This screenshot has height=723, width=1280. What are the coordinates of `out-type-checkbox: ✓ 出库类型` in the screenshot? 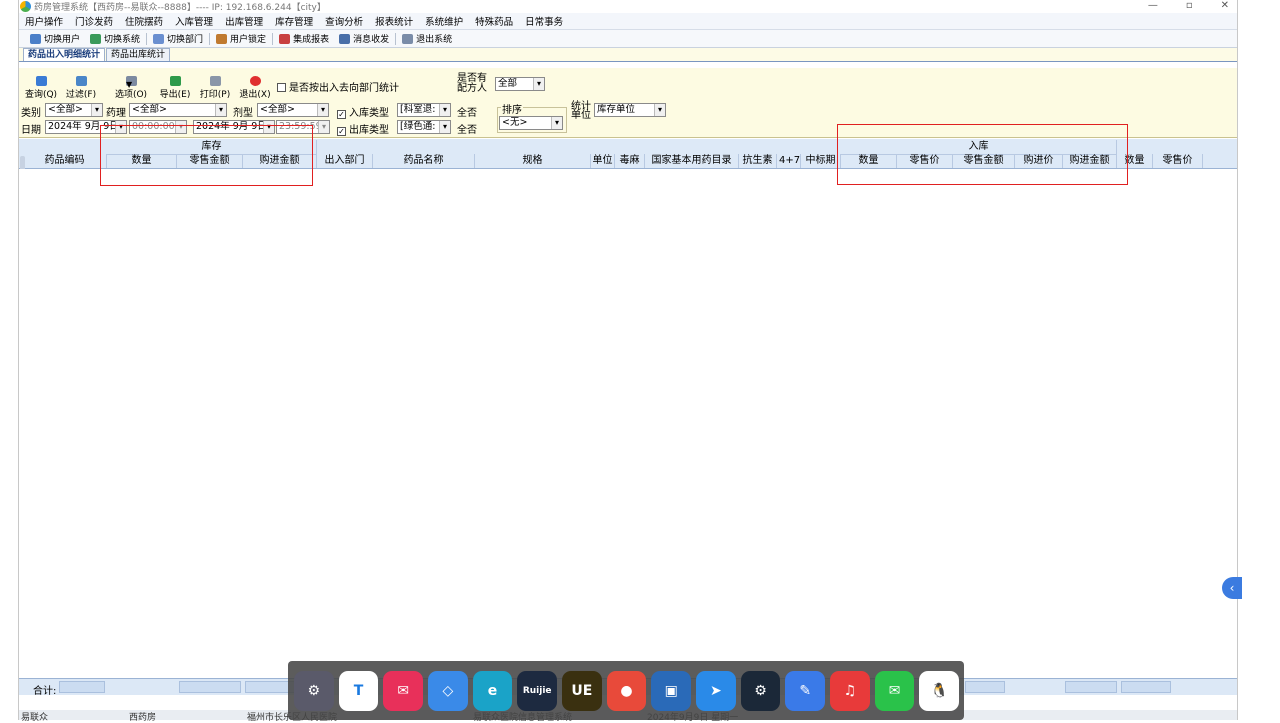 It's located at (363, 128).